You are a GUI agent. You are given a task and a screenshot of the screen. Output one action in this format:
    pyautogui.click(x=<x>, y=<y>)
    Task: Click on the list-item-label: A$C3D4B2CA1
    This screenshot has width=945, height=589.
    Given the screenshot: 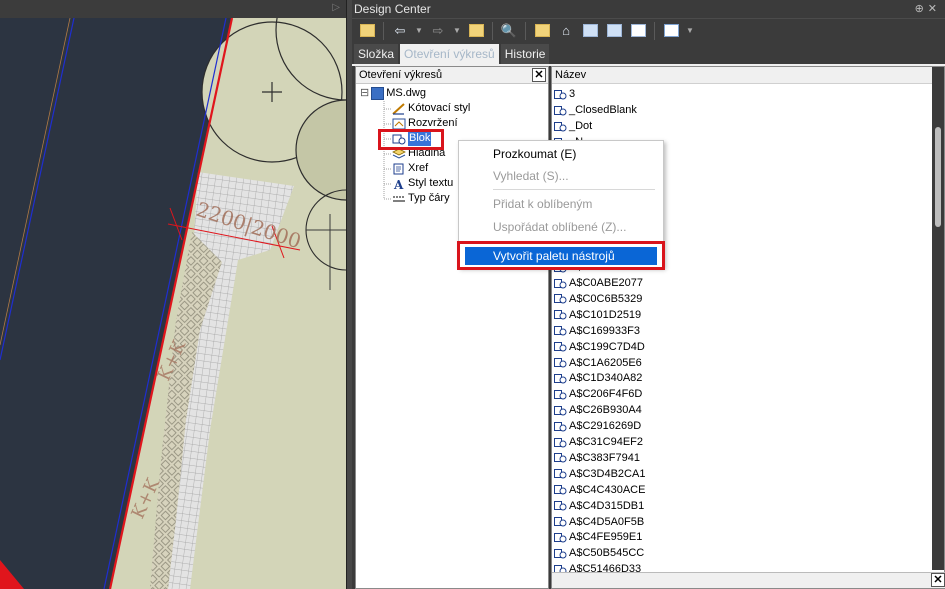 What is the action you would take?
    pyautogui.click(x=607, y=473)
    